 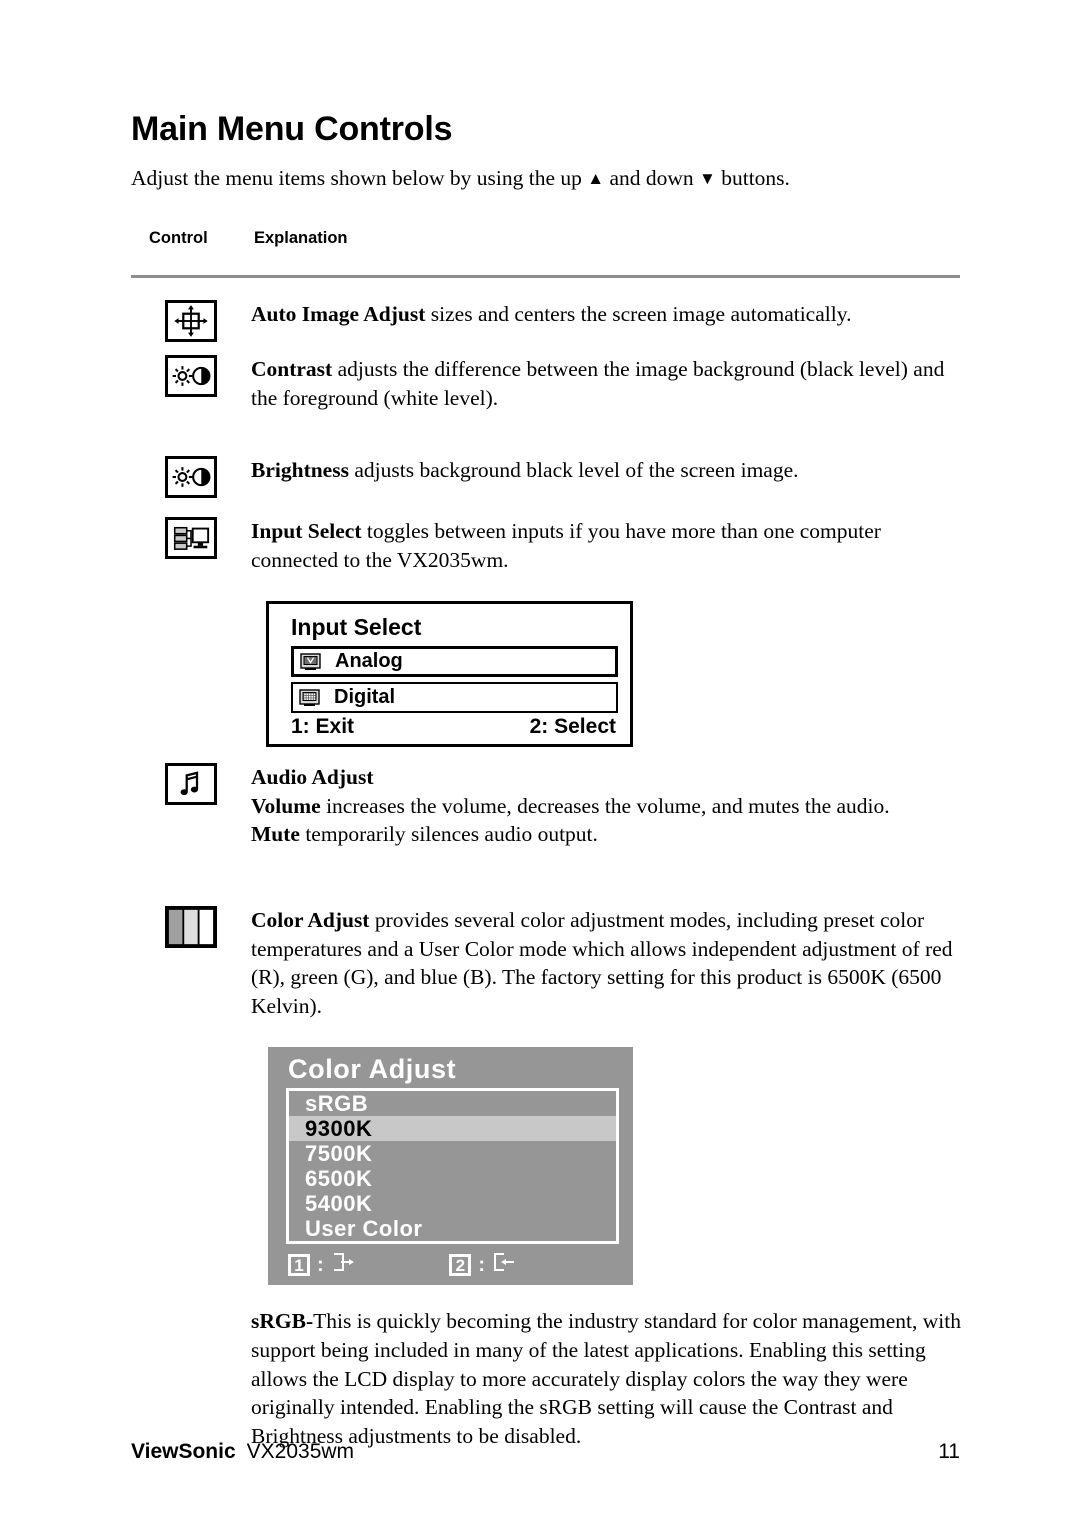 I want to click on color-adjust-icon, so click(x=191, y=926).